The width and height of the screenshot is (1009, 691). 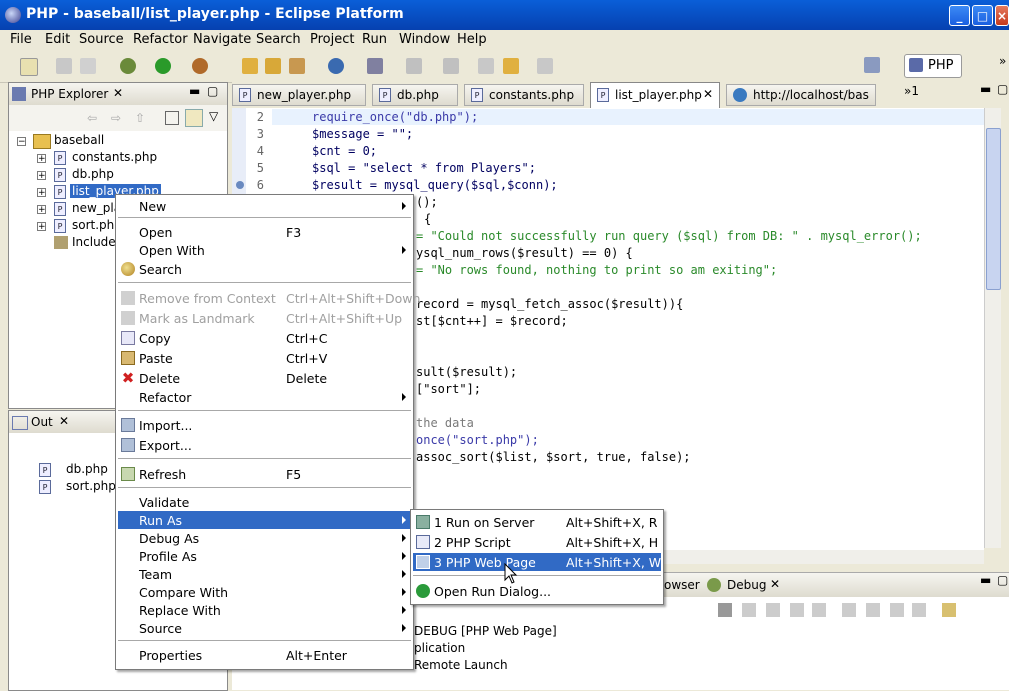 I want to click on external-tools-icon, so click(x=200, y=66).